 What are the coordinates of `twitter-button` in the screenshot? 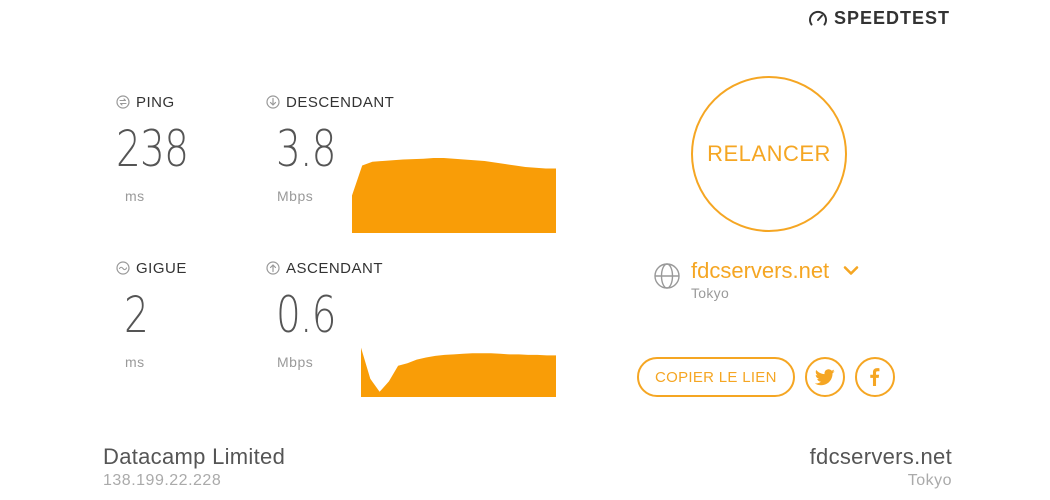 It's located at (824, 377).